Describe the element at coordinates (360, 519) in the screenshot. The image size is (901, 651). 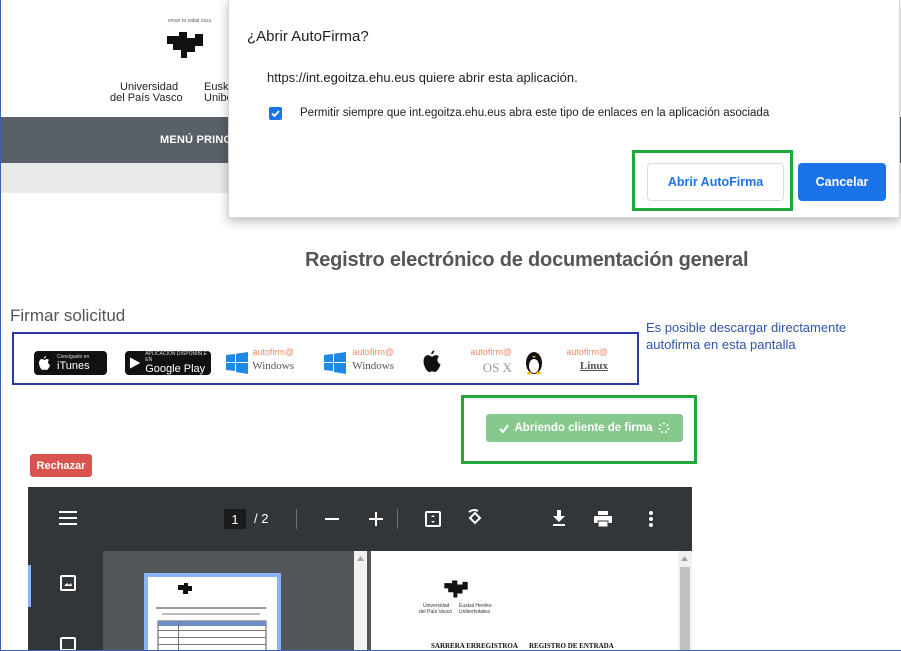
I see `pdf-toolbar: 1 / 2` at that location.